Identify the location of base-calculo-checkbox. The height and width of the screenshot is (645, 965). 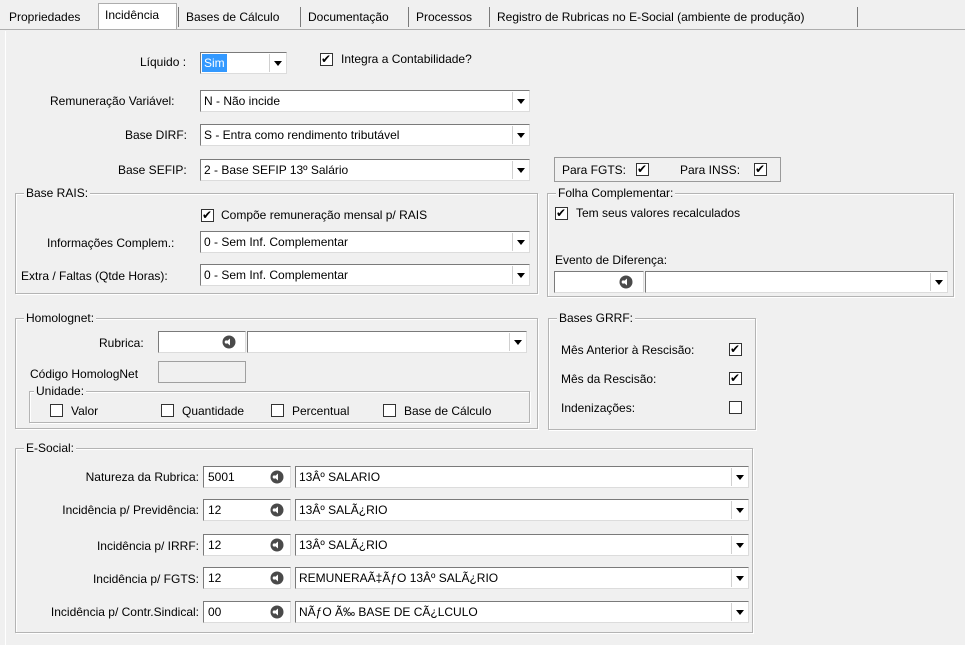
(389, 410).